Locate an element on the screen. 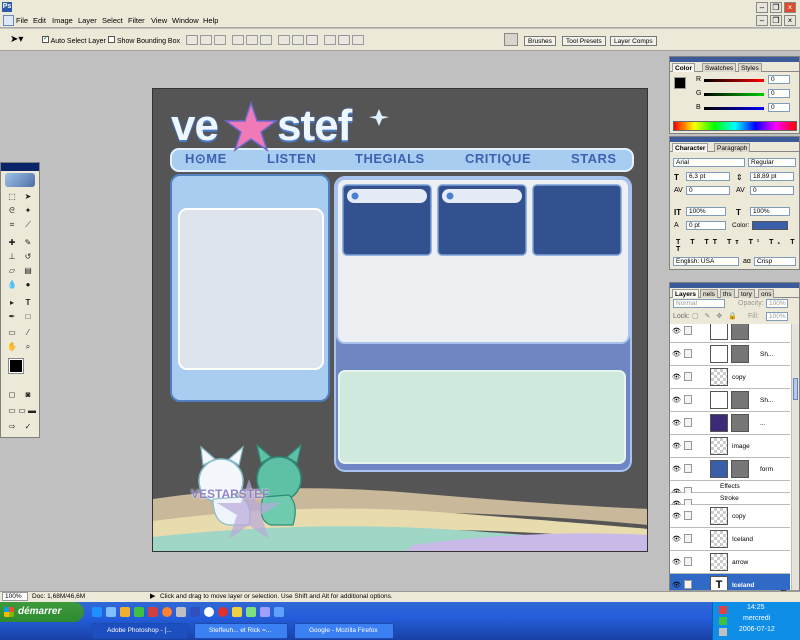 This screenshot has height=640, width=800. clone-stamp-tool-icon: ⊥ is located at coordinates (12, 256).